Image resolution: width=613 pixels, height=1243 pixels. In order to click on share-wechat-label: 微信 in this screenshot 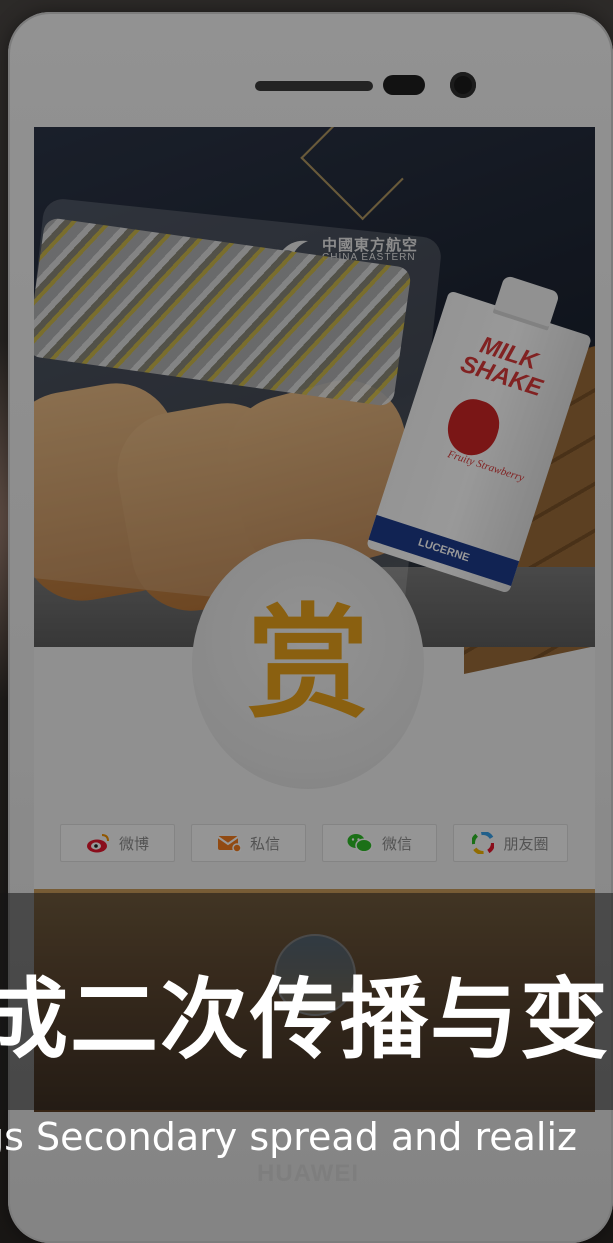, I will do `click(396, 843)`.